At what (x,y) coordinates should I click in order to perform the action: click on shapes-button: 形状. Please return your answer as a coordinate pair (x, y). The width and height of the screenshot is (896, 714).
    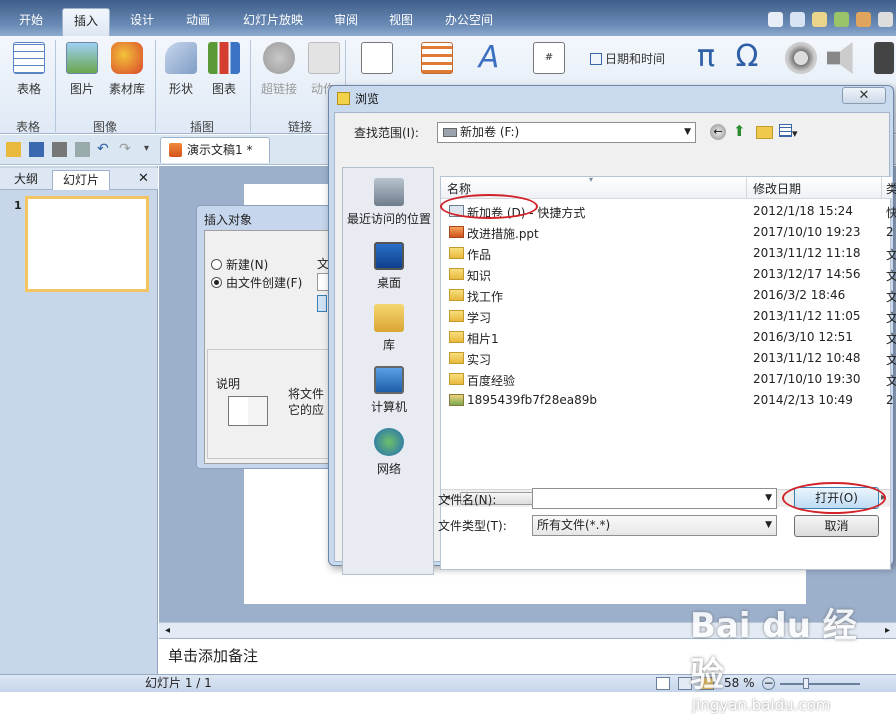
    Looking at the image, I should click on (181, 69).